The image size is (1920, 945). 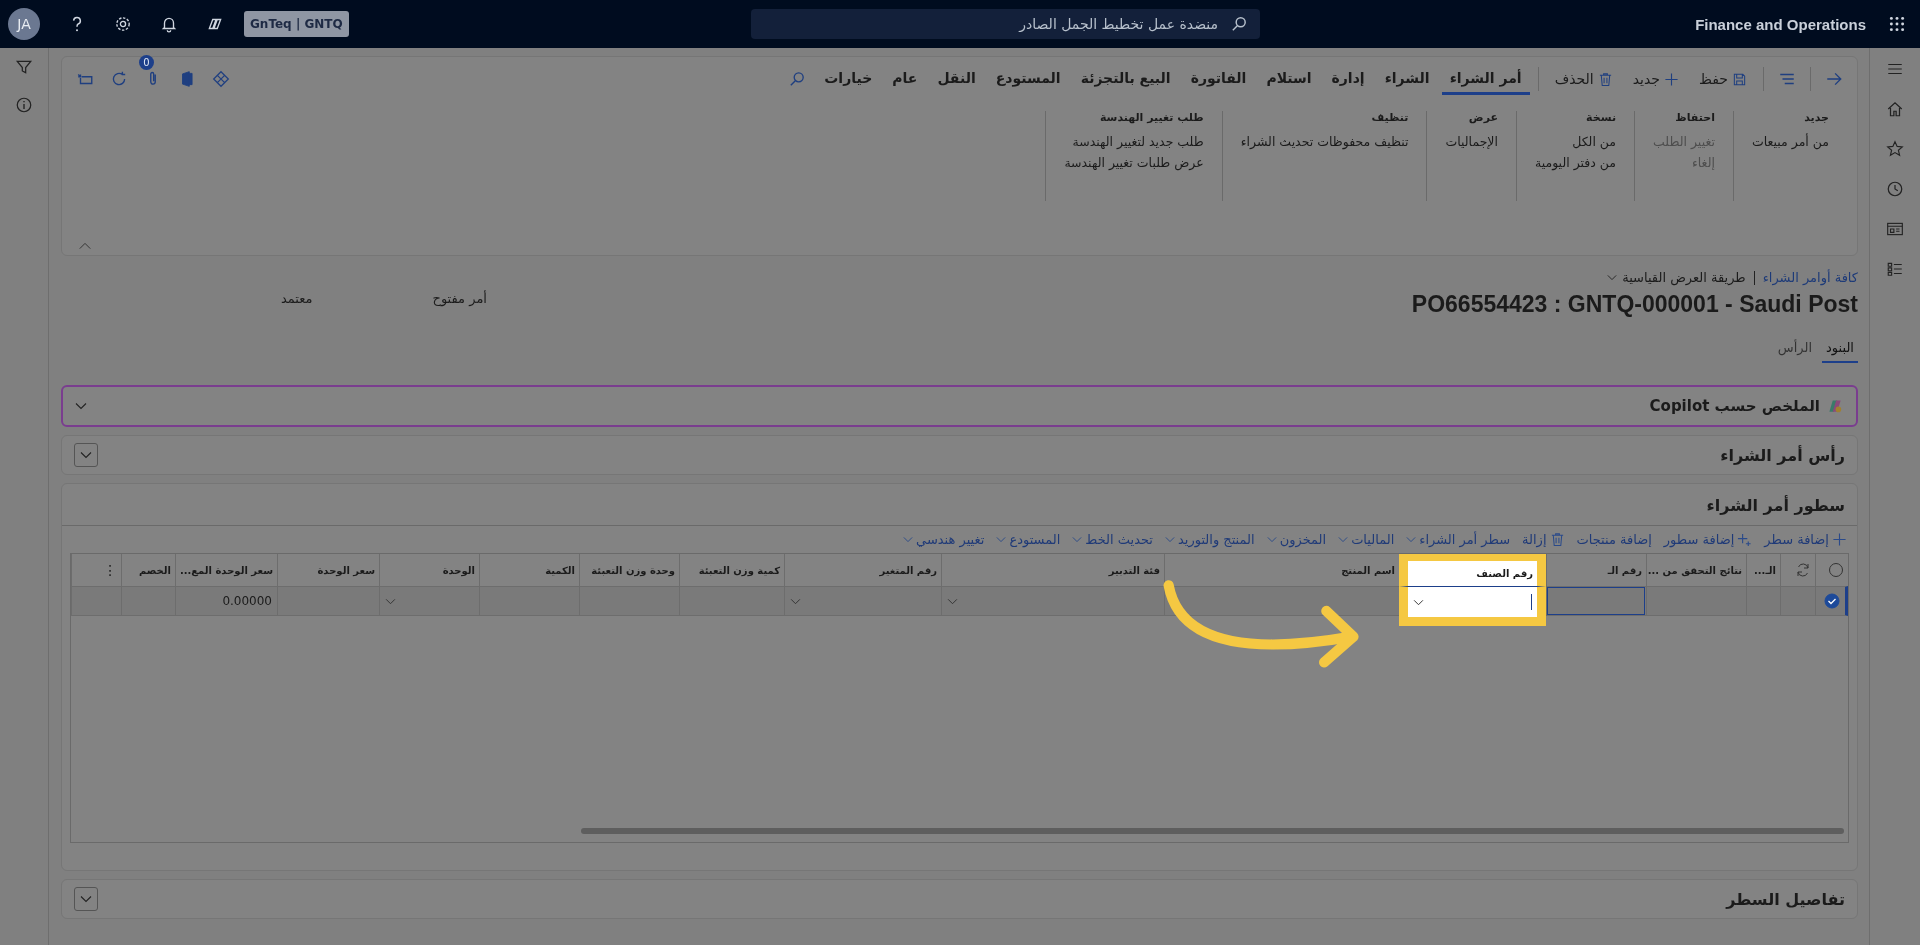 What do you see at coordinates (24, 105) in the screenshot?
I see `info-icon` at bounding box center [24, 105].